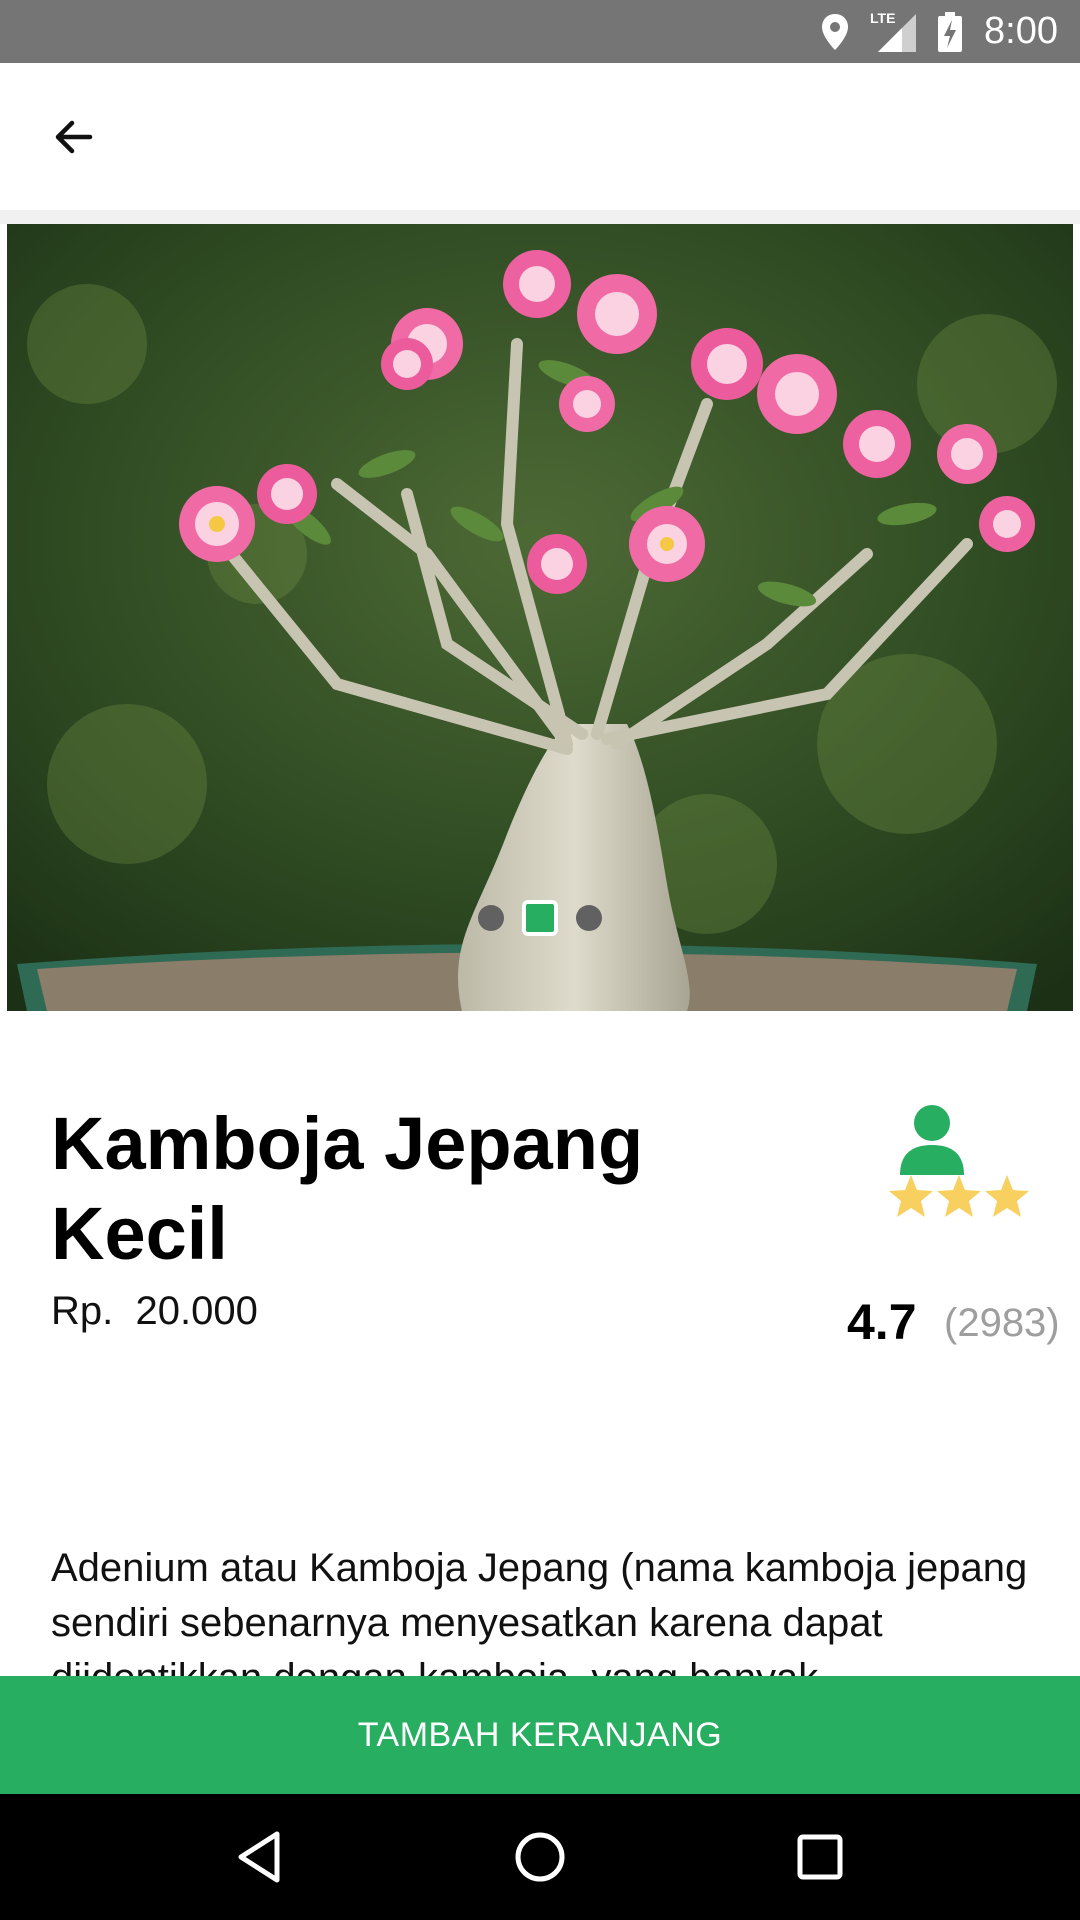 The height and width of the screenshot is (1920, 1080). What do you see at coordinates (347, 1188) in the screenshot?
I see `product-title: Kamboja Jepang Kecil` at bounding box center [347, 1188].